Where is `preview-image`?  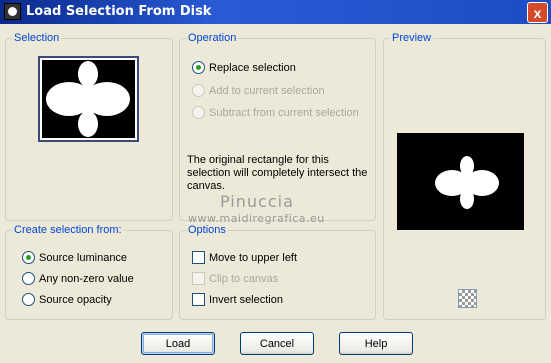
preview-image is located at coordinates (460, 181).